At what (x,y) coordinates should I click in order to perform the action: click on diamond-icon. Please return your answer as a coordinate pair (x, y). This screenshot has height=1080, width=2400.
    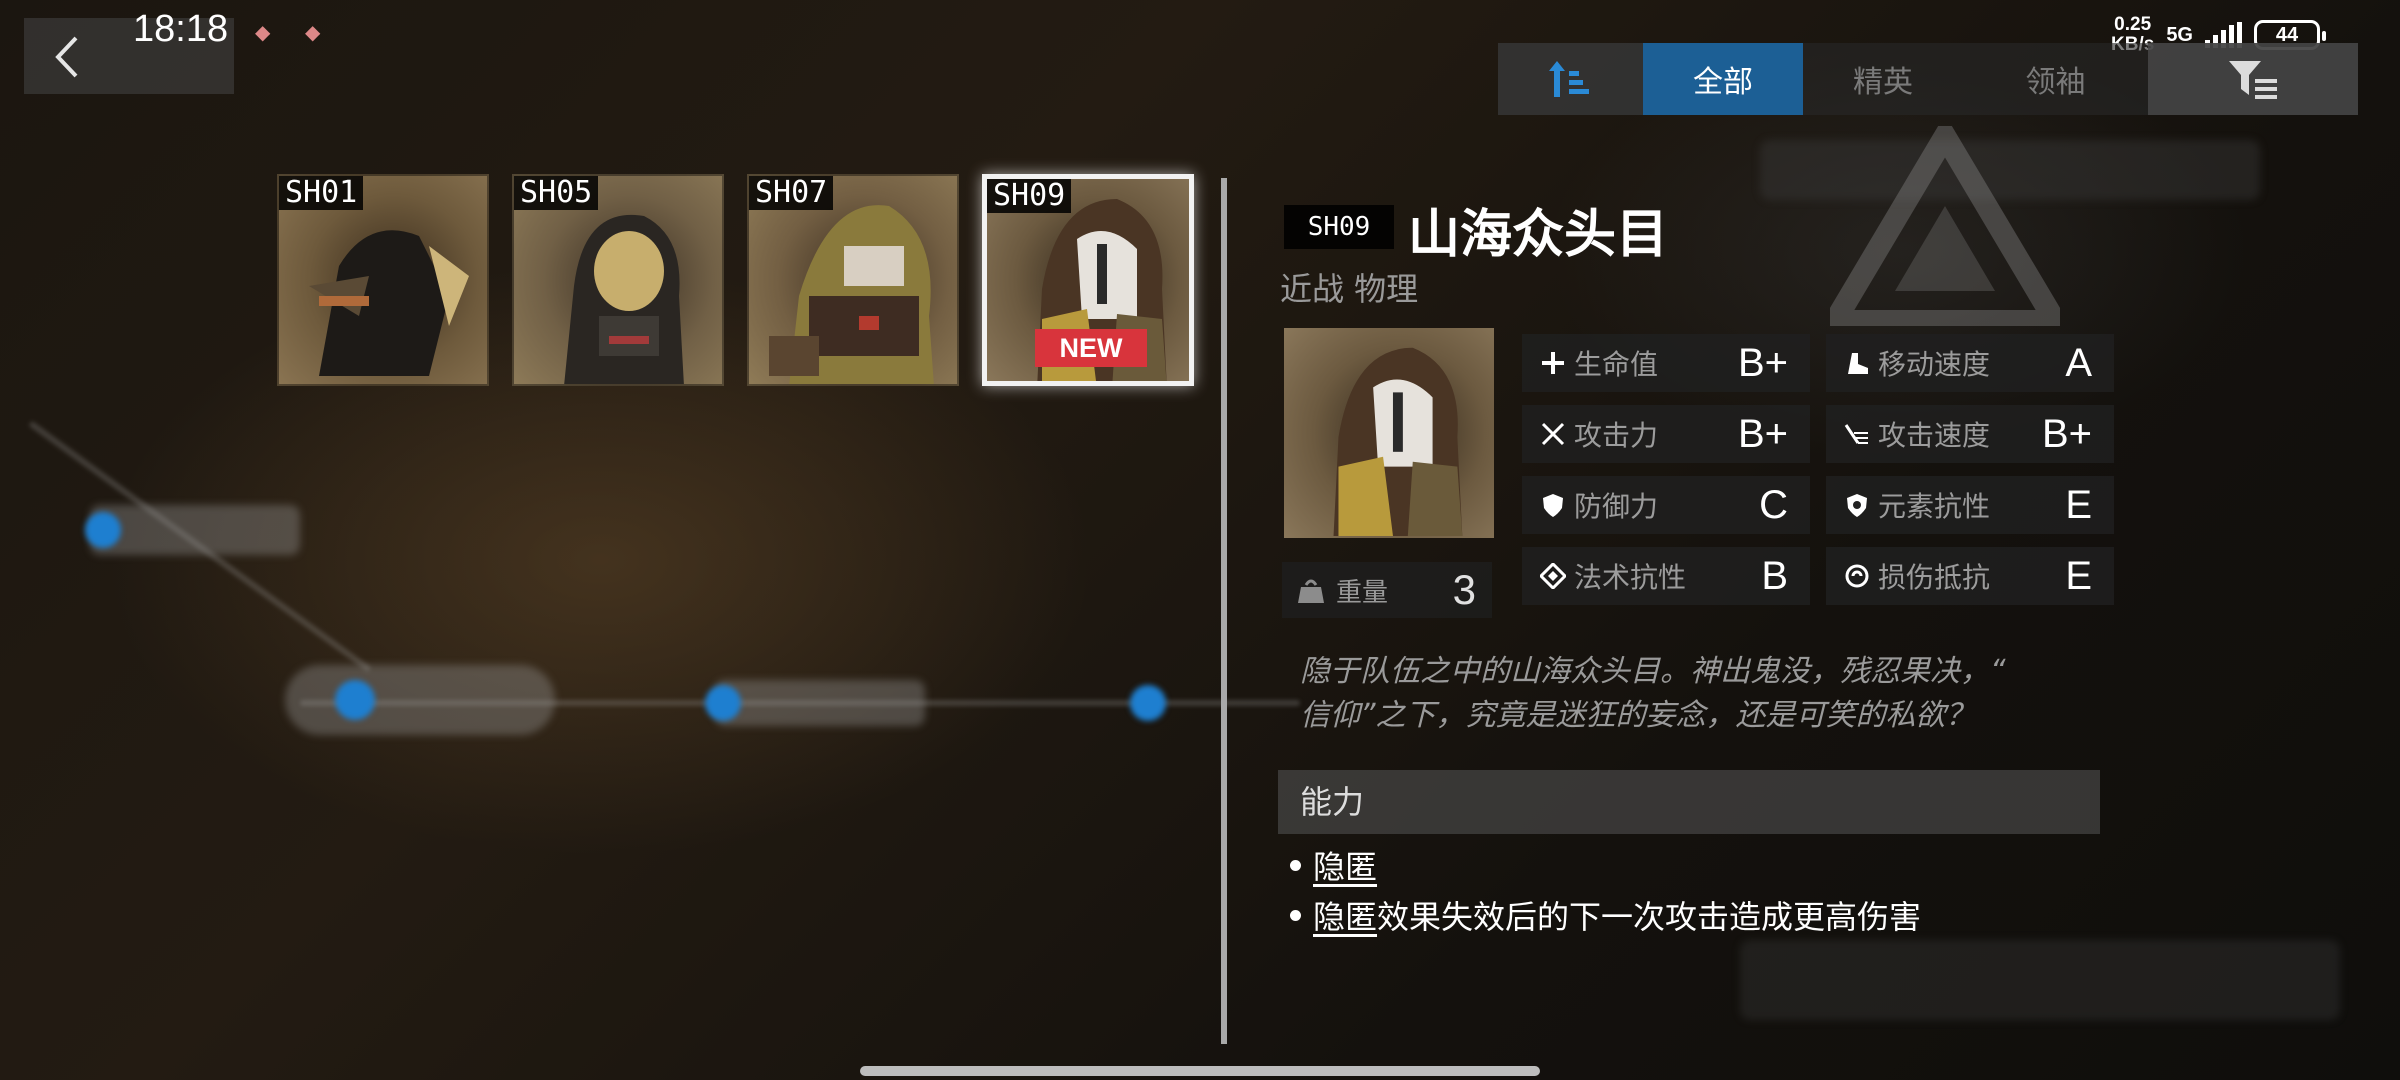
    Looking at the image, I should click on (1553, 576).